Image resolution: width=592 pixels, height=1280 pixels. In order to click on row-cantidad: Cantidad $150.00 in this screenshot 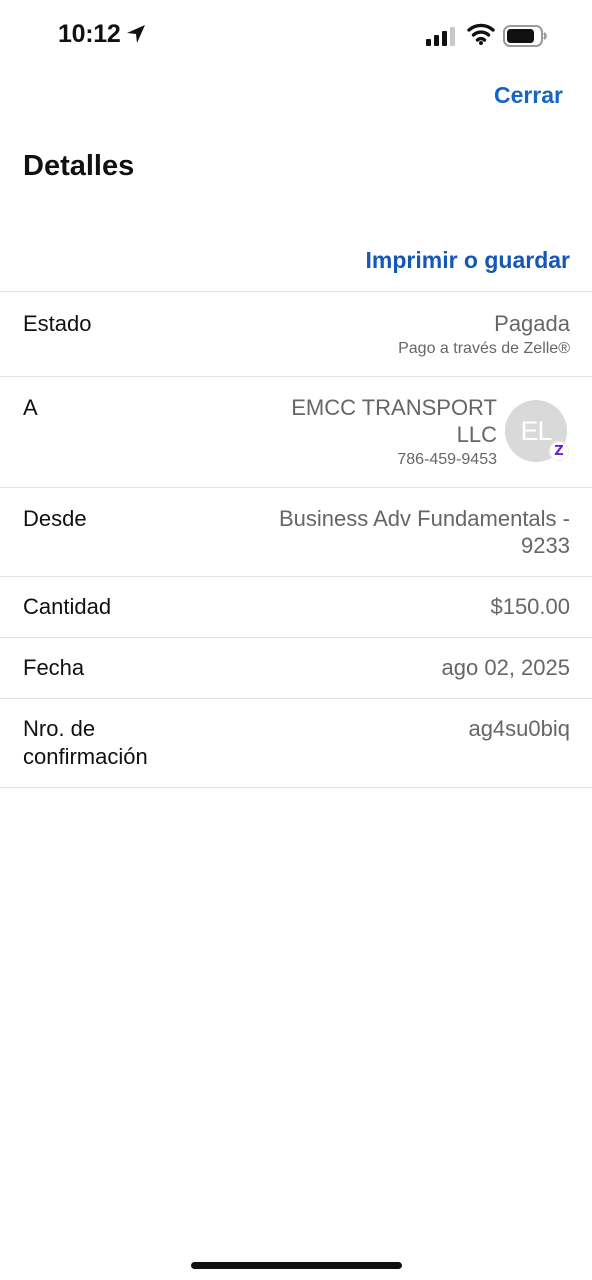, I will do `click(296, 606)`.